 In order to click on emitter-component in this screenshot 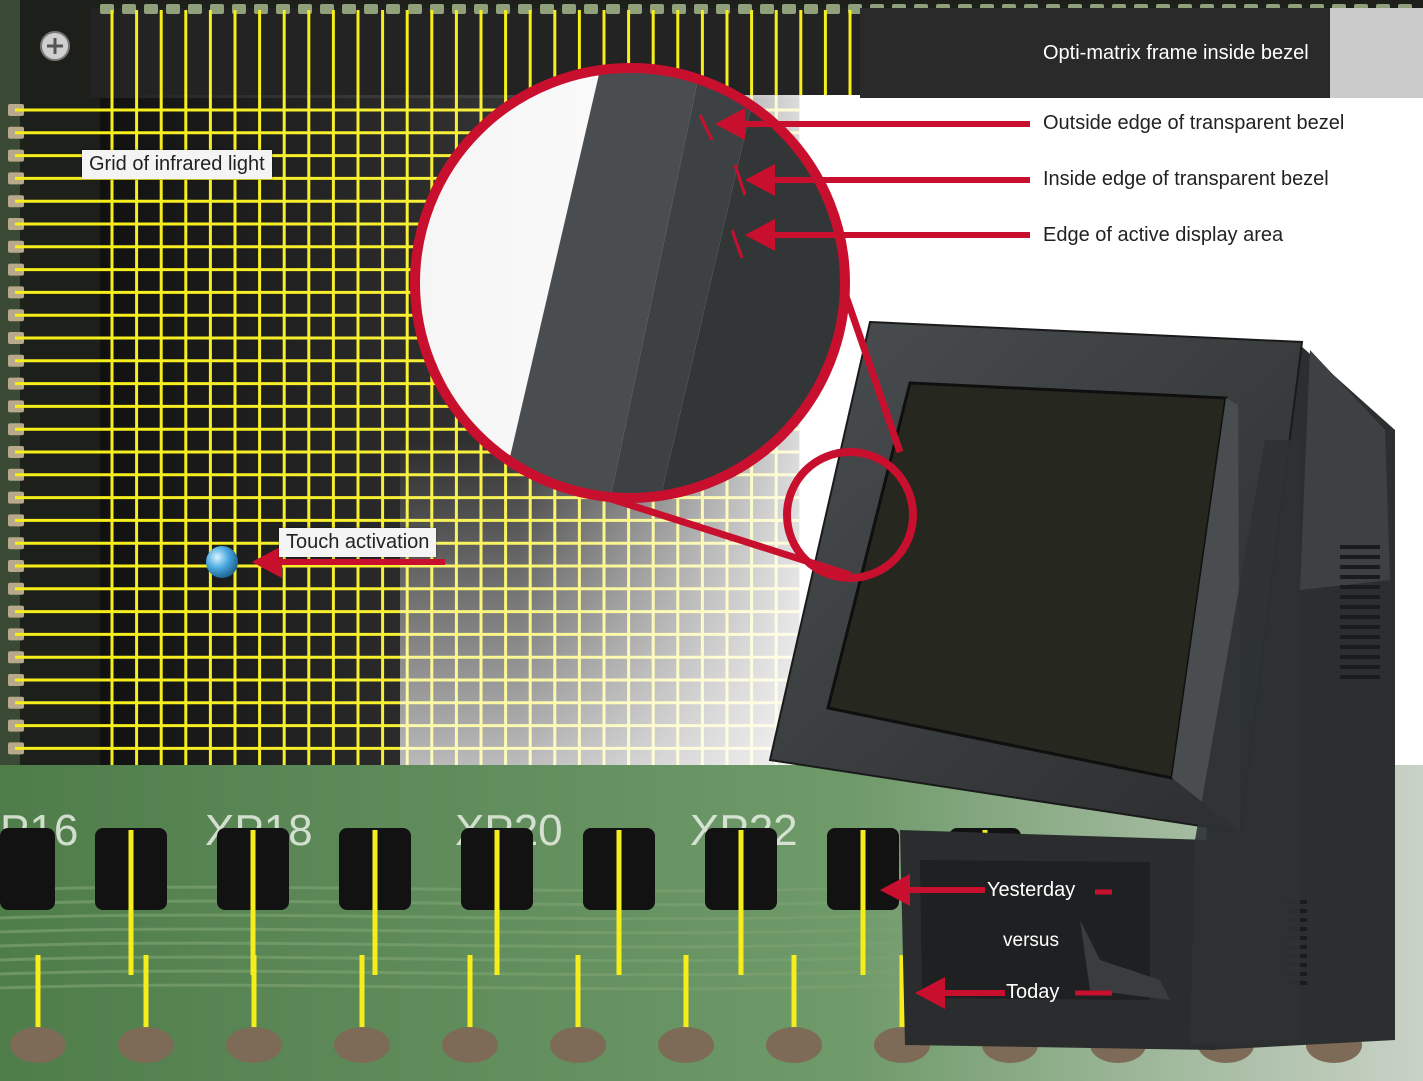, I will do `click(27, 869)`.